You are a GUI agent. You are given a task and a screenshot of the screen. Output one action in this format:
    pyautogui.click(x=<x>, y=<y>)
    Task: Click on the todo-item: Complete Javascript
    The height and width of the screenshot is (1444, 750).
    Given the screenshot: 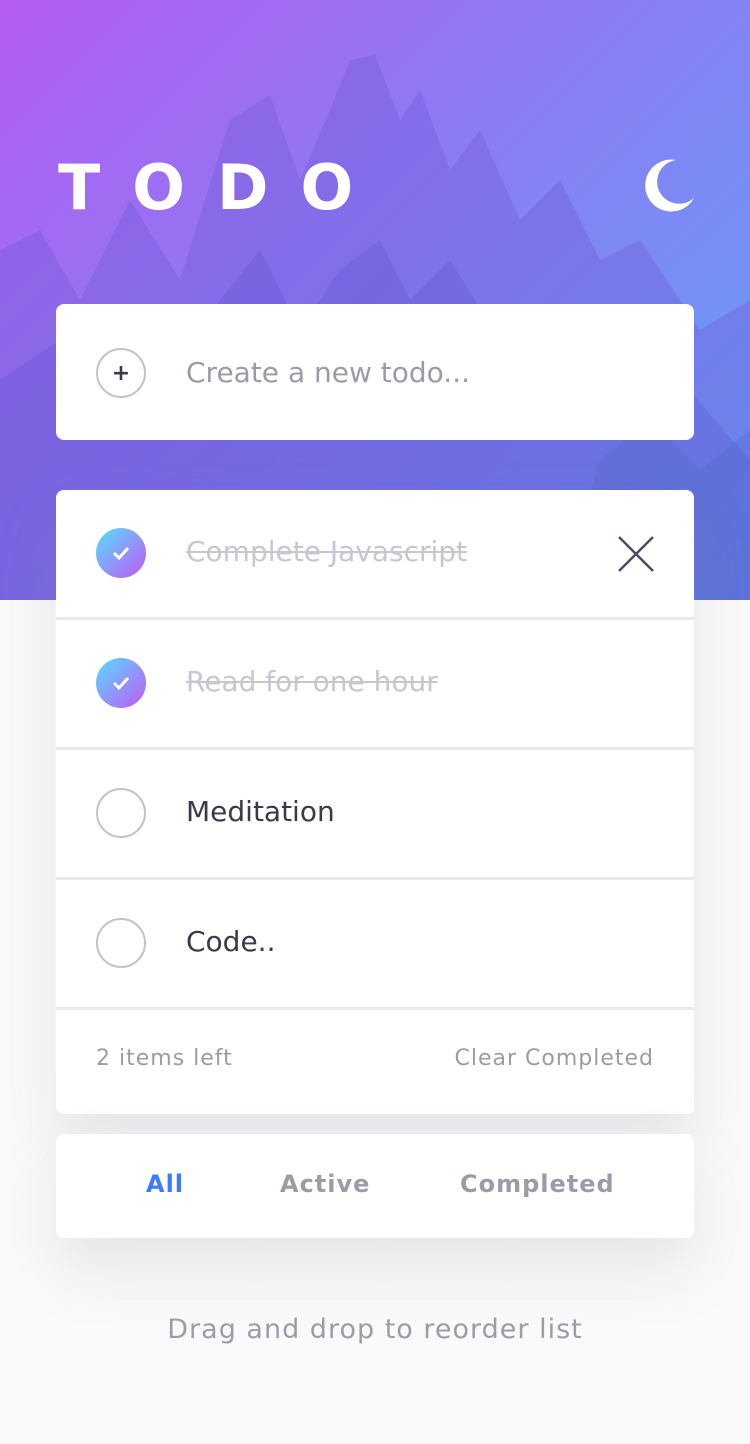 What is the action you would take?
    pyautogui.click(x=375, y=555)
    